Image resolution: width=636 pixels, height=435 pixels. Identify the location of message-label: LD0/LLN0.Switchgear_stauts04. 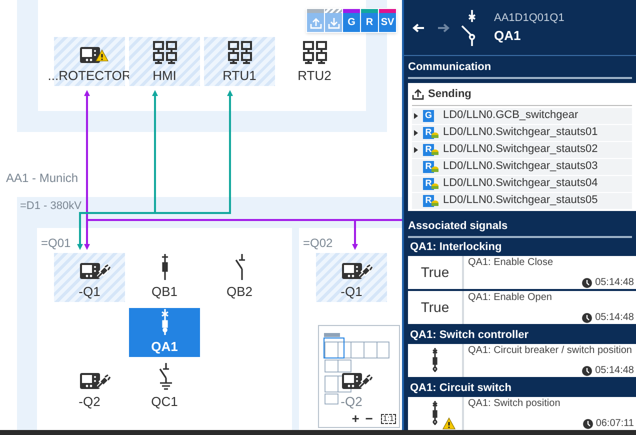
(520, 184).